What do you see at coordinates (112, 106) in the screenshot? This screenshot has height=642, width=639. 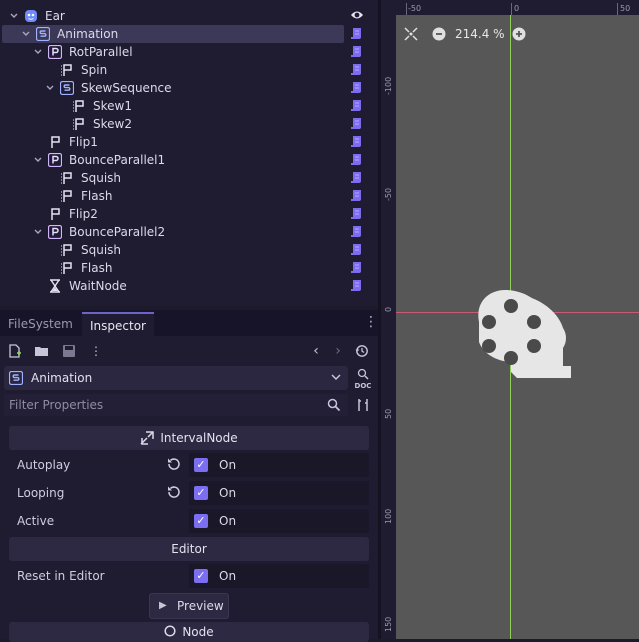 I see `tree-node-label: Skew1` at bounding box center [112, 106].